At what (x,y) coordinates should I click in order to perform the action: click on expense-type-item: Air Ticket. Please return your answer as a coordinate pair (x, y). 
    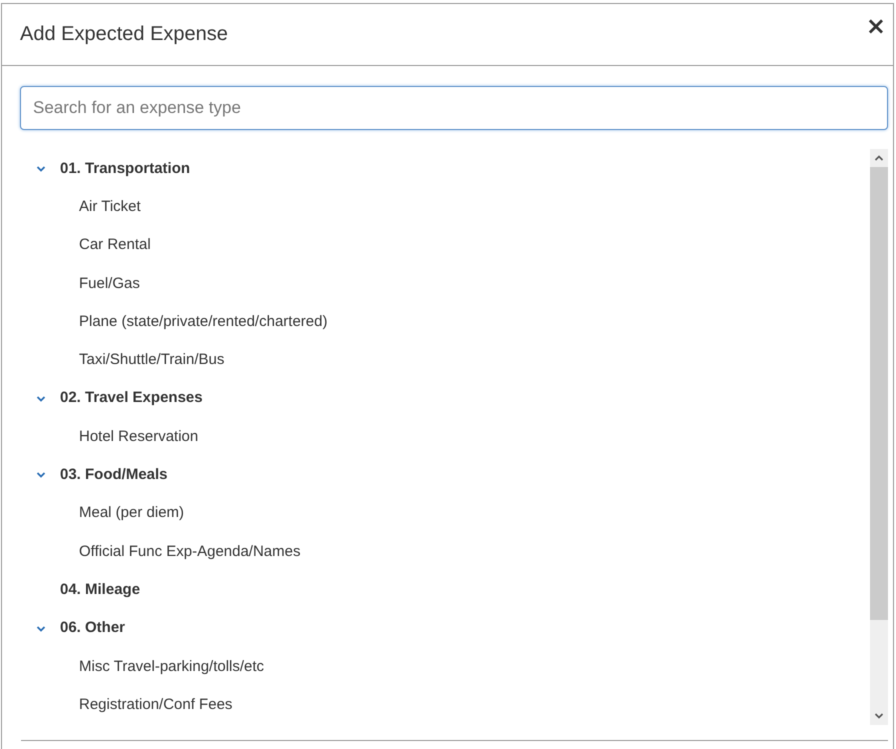
    Looking at the image, I should click on (110, 206).